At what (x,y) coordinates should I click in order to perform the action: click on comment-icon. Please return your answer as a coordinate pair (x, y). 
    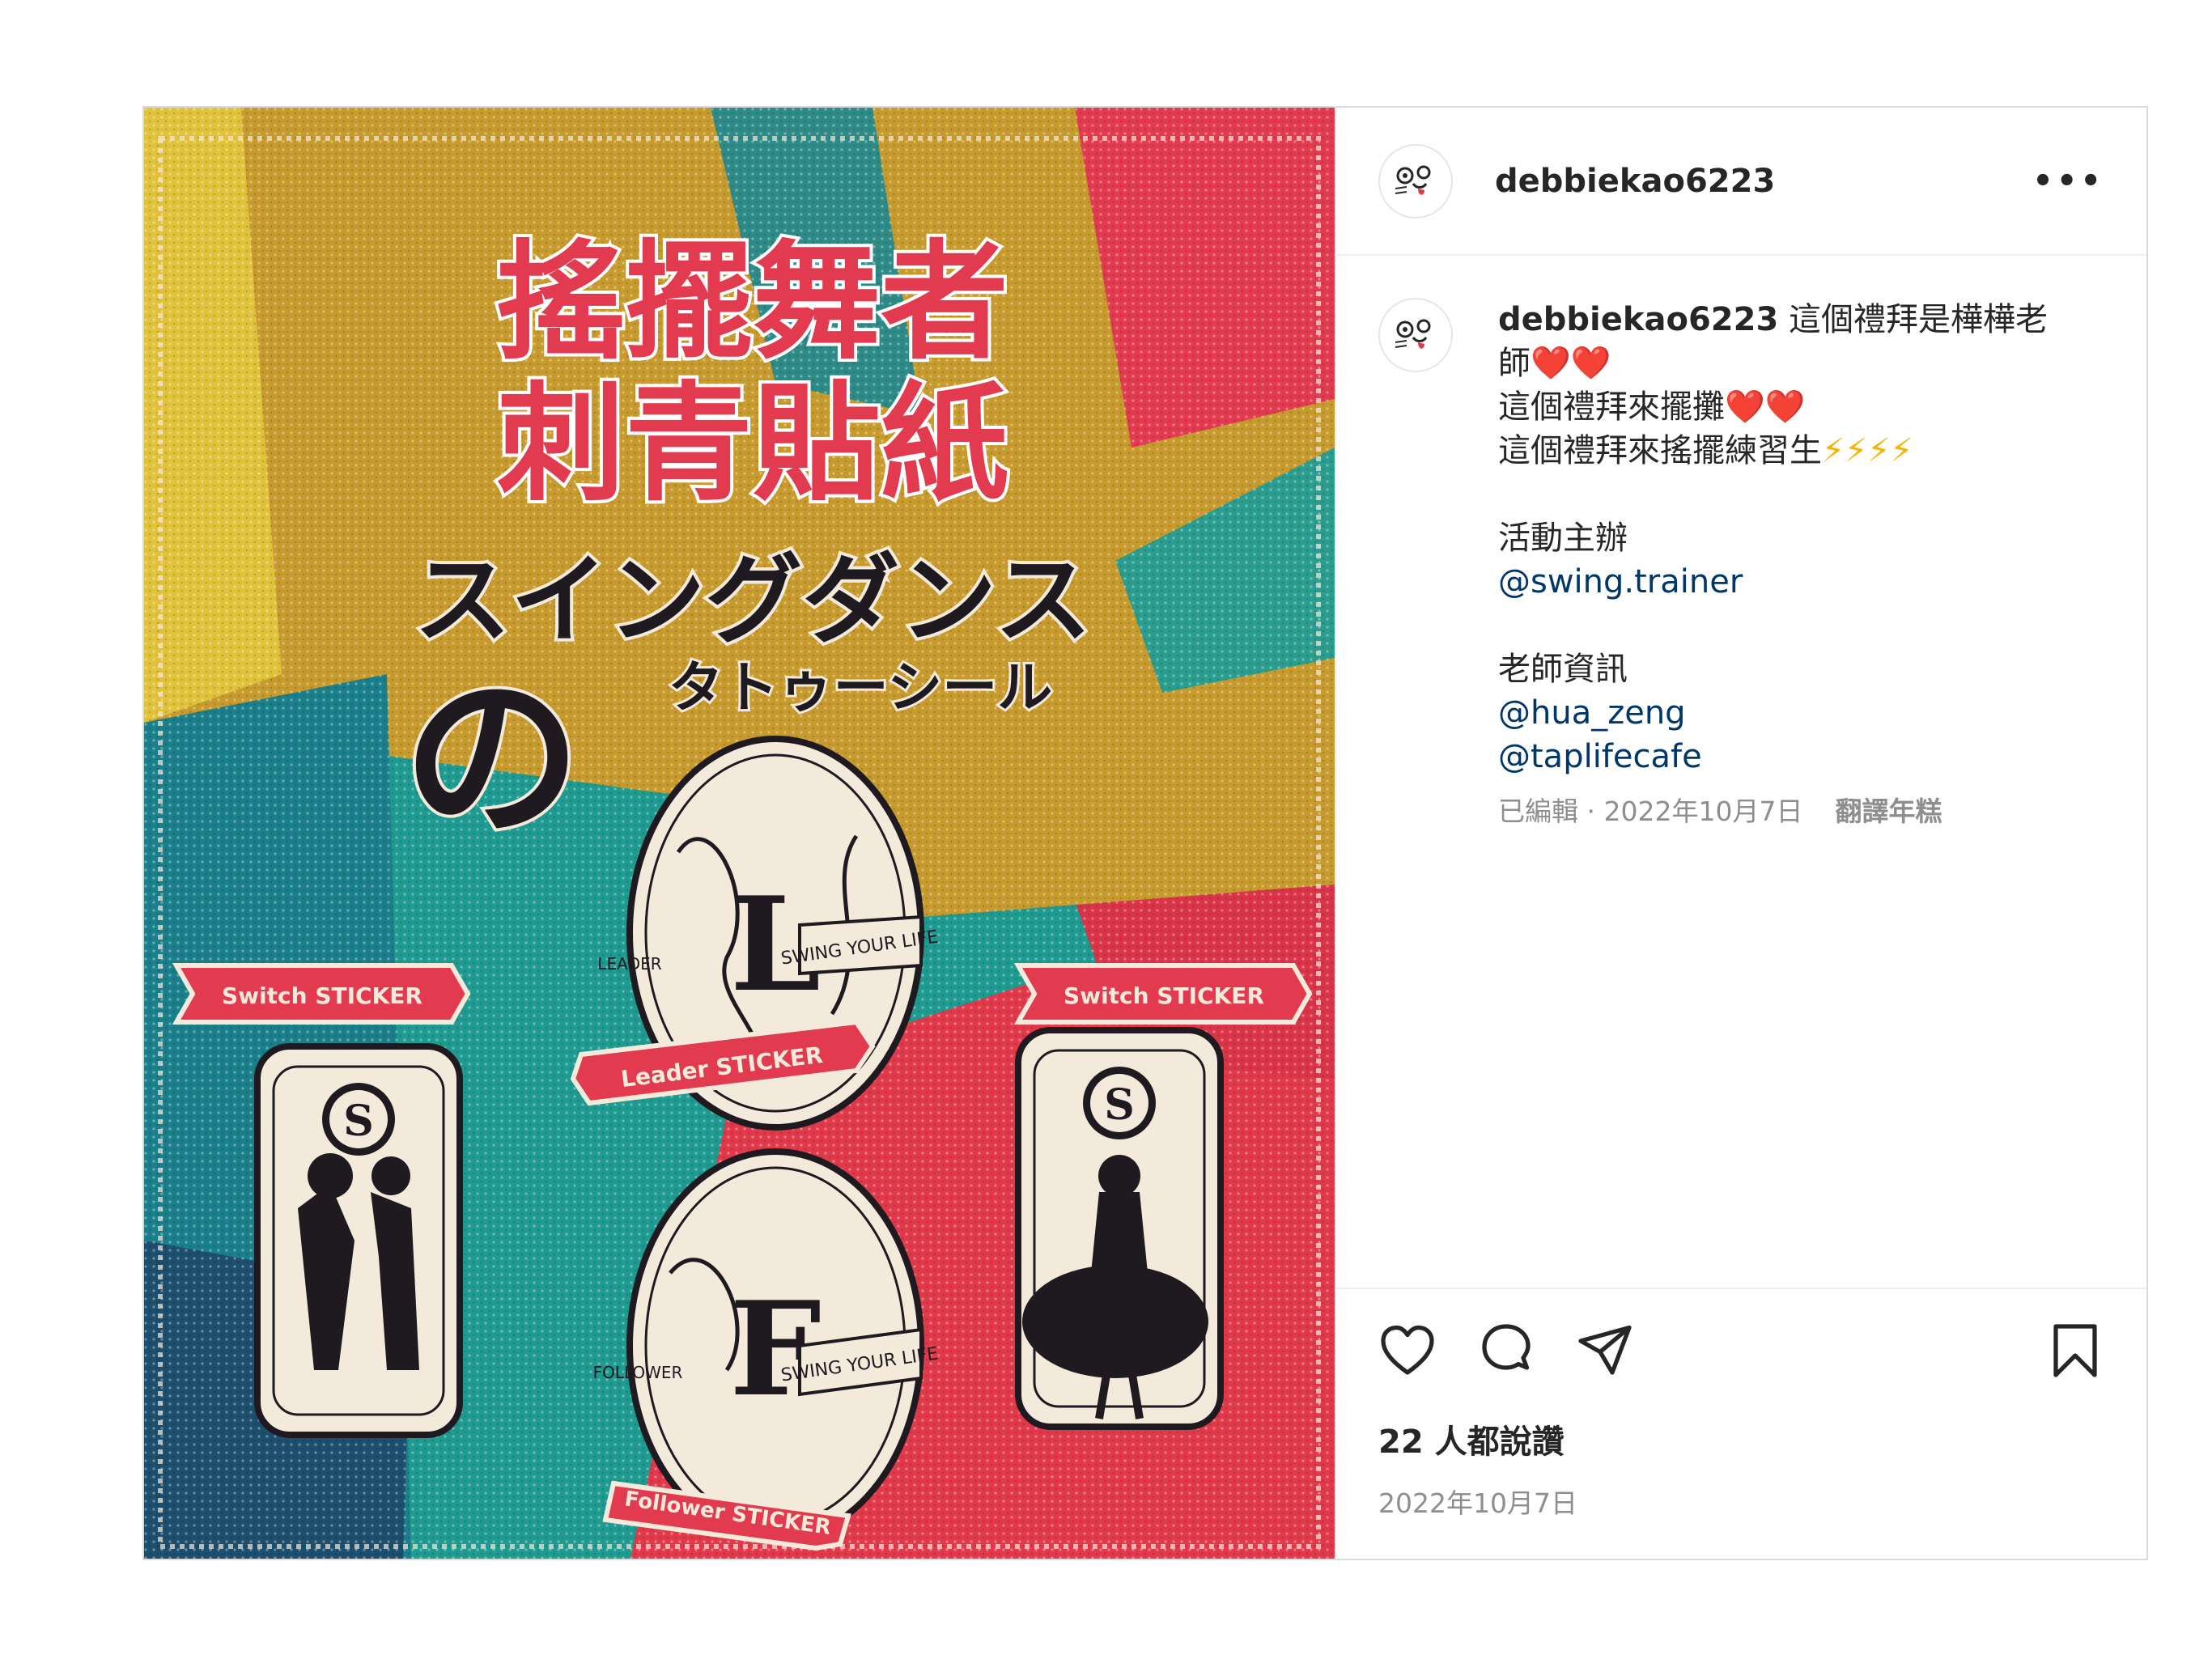
    Looking at the image, I should click on (1506, 1351).